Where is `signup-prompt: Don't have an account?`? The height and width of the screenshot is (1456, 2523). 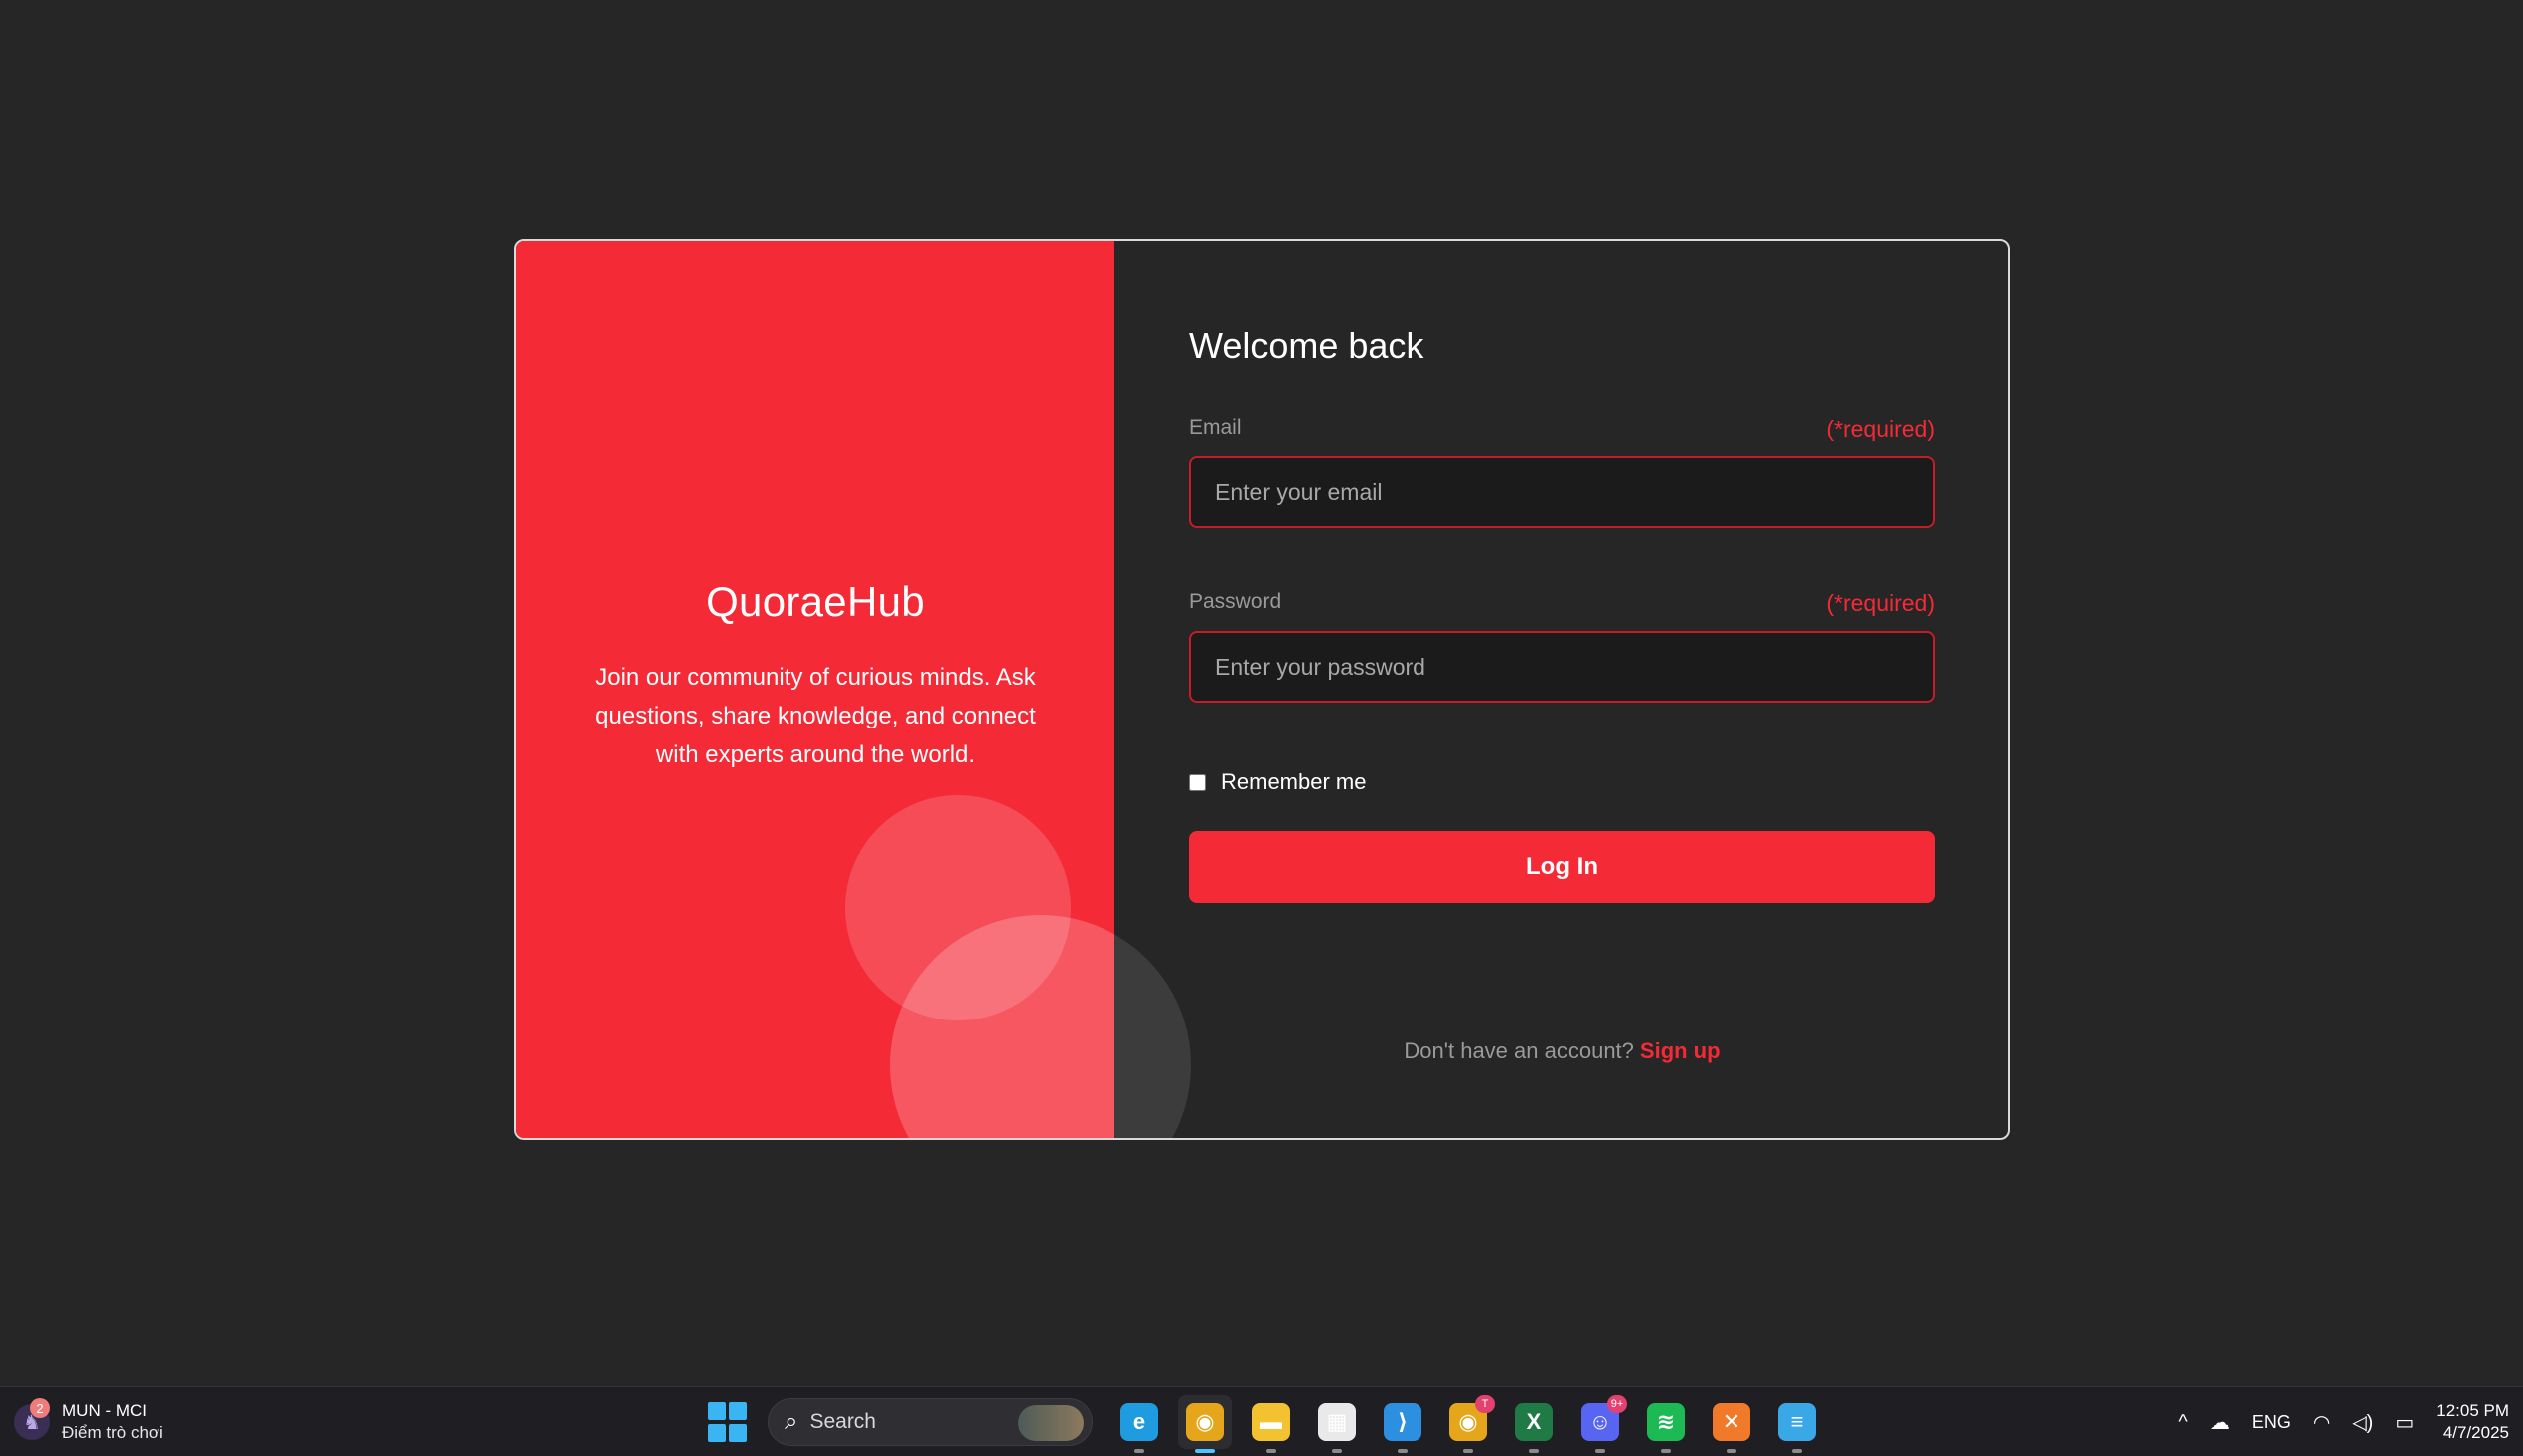
signup-prompt: Don't have an account? is located at coordinates (1519, 1050).